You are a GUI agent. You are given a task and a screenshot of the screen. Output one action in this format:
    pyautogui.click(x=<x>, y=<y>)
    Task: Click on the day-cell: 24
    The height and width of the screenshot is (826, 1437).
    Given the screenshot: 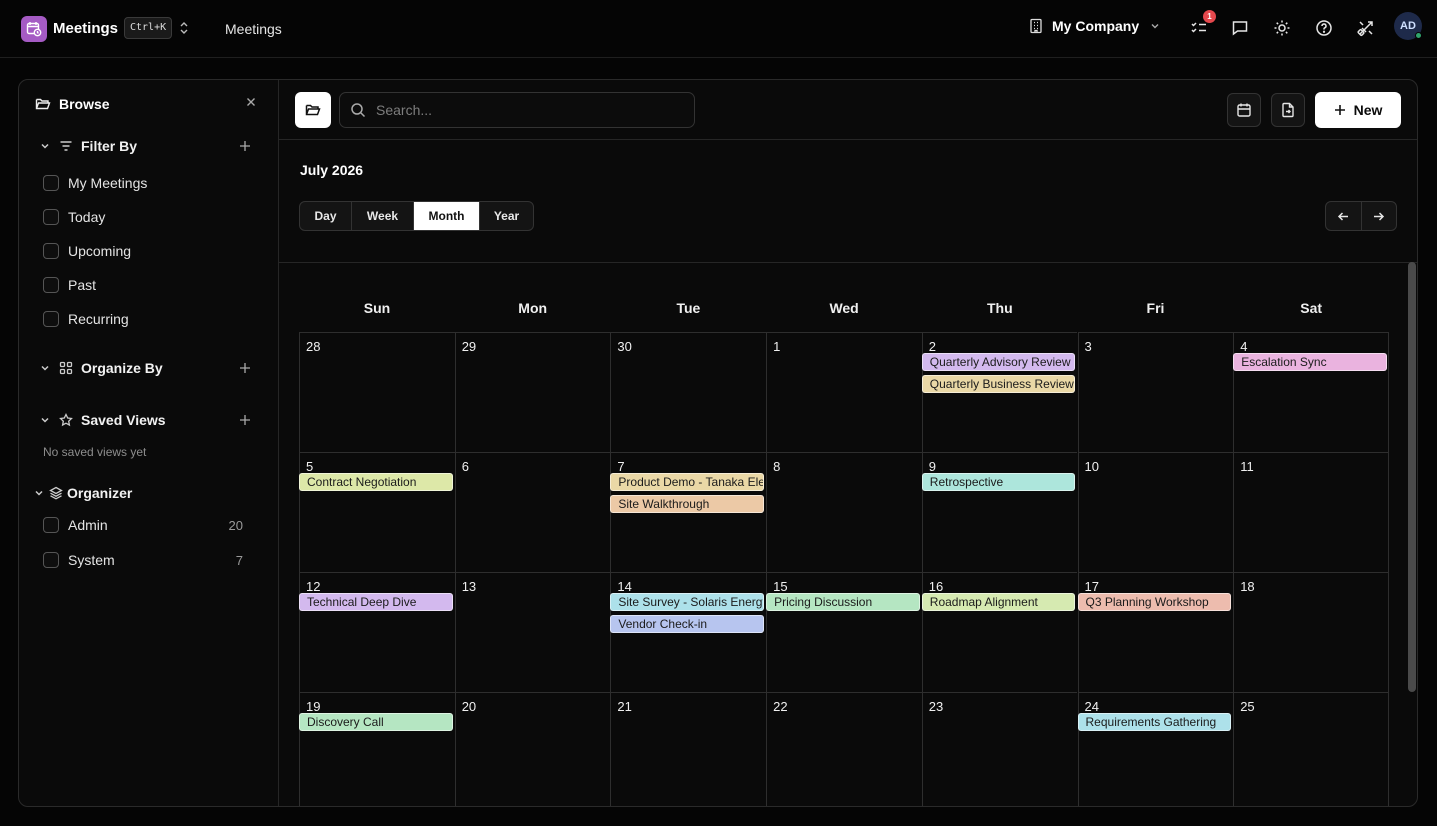 What is the action you would take?
    pyautogui.click(x=1155, y=749)
    